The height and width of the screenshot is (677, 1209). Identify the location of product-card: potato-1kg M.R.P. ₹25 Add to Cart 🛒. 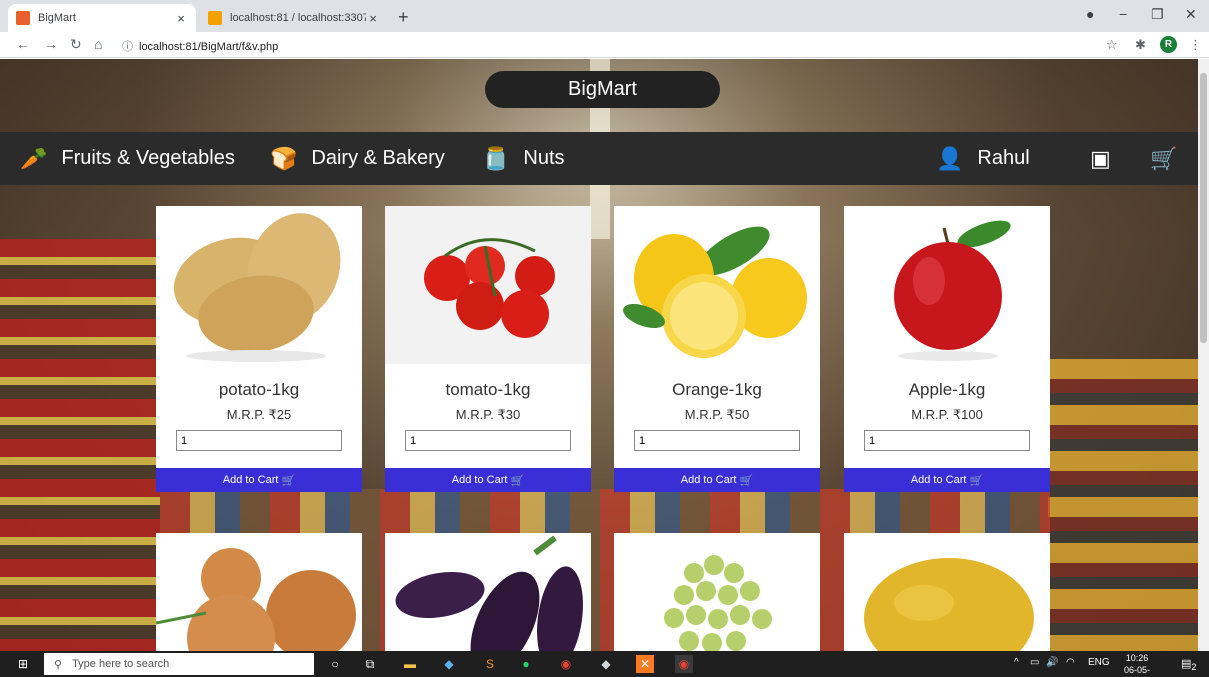
(259, 349).